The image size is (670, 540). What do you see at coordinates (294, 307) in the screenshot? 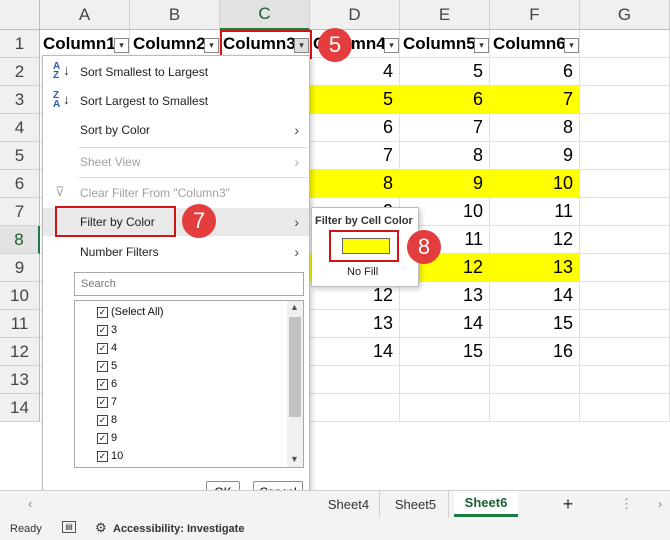
I see `scroll-up-icon: ▲` at bounding box center [294, 307].